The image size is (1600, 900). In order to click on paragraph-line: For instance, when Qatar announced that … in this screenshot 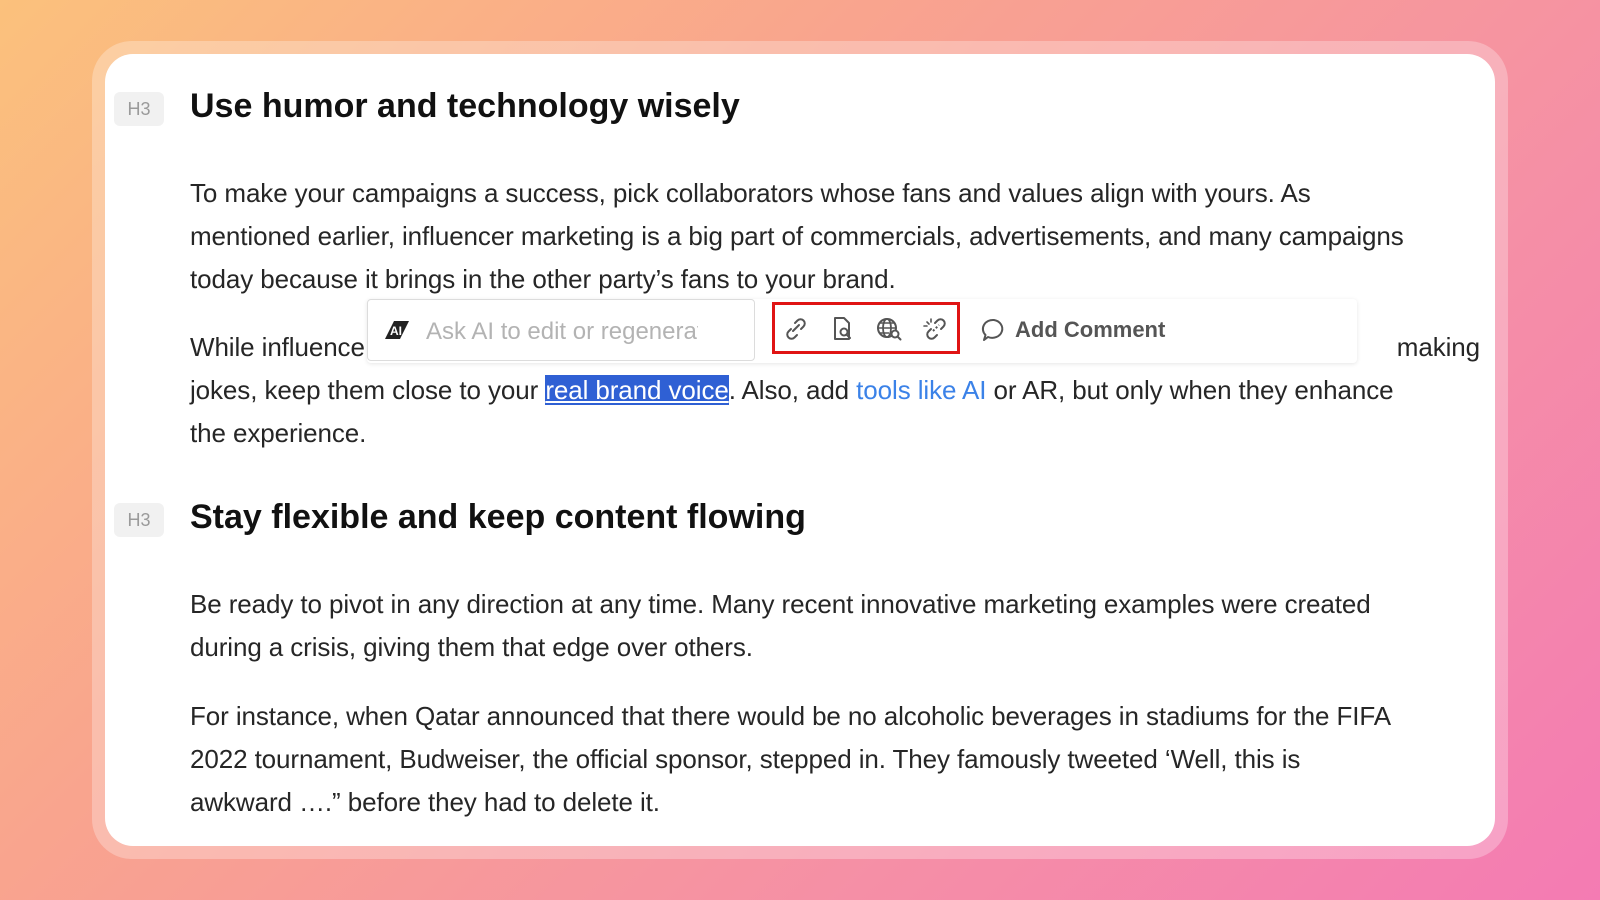, I will do `click(790, 716)`.